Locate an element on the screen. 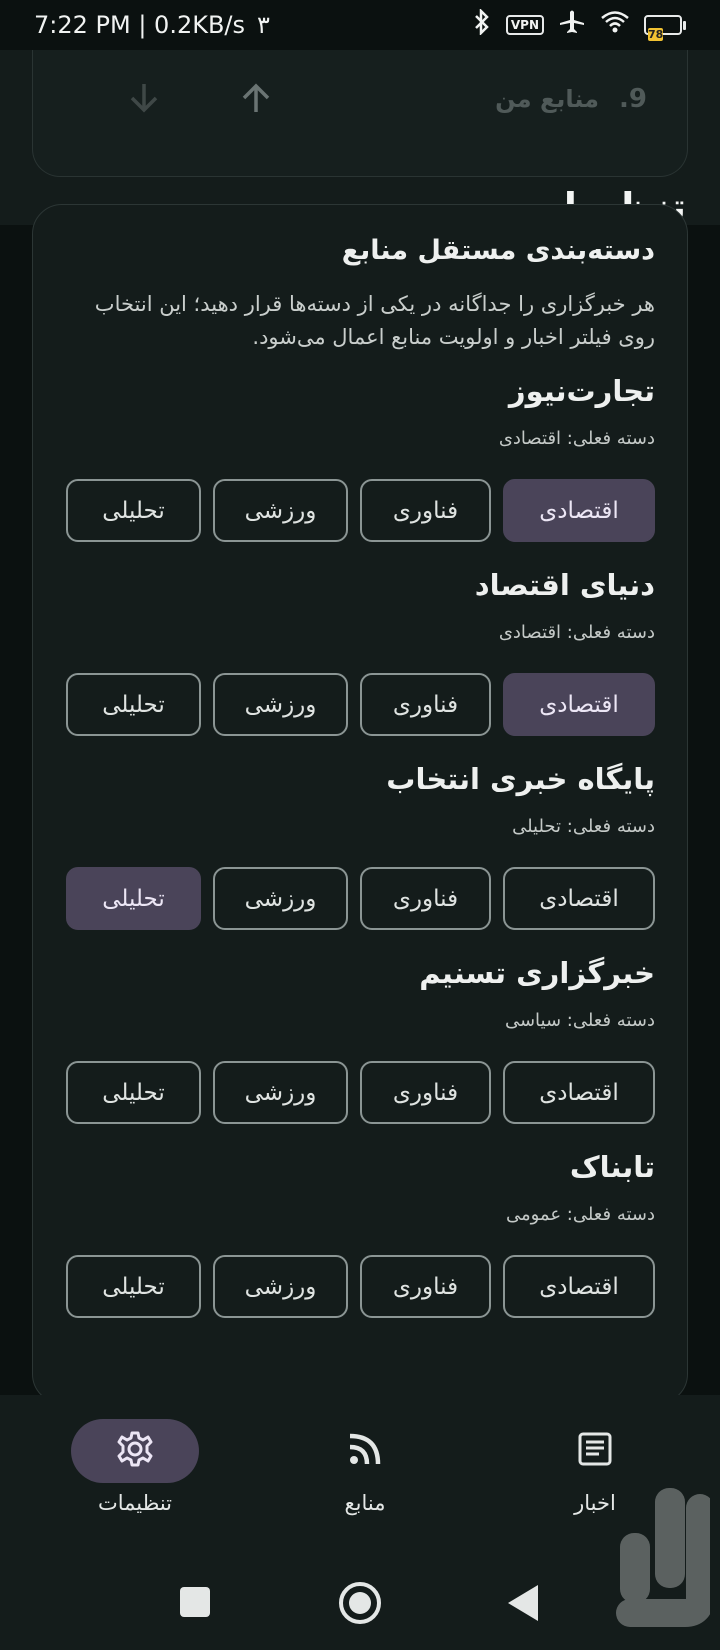 Image resolution: width=720 pixels, height=1650 pixels. airplane-icon is located at coordinates (572, 25).